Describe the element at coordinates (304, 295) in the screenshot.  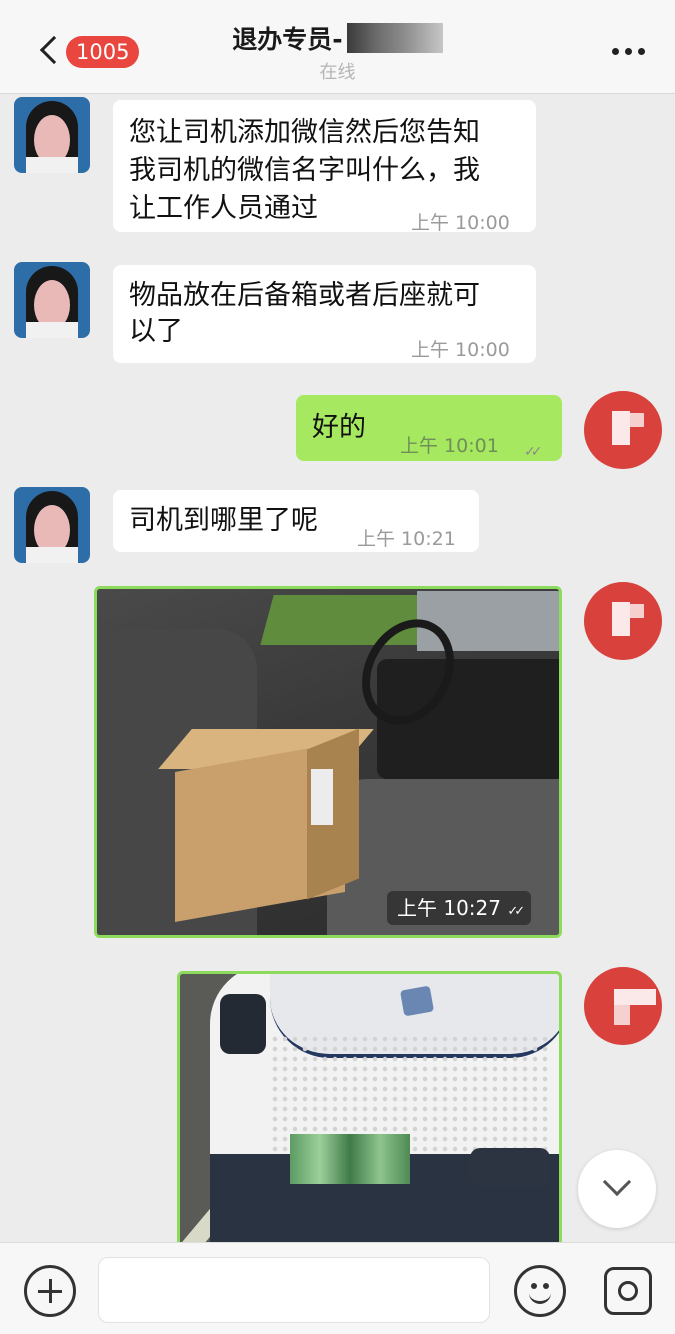
I see `message-text-line: 物品放在后备箱或者后座就可` at that location.